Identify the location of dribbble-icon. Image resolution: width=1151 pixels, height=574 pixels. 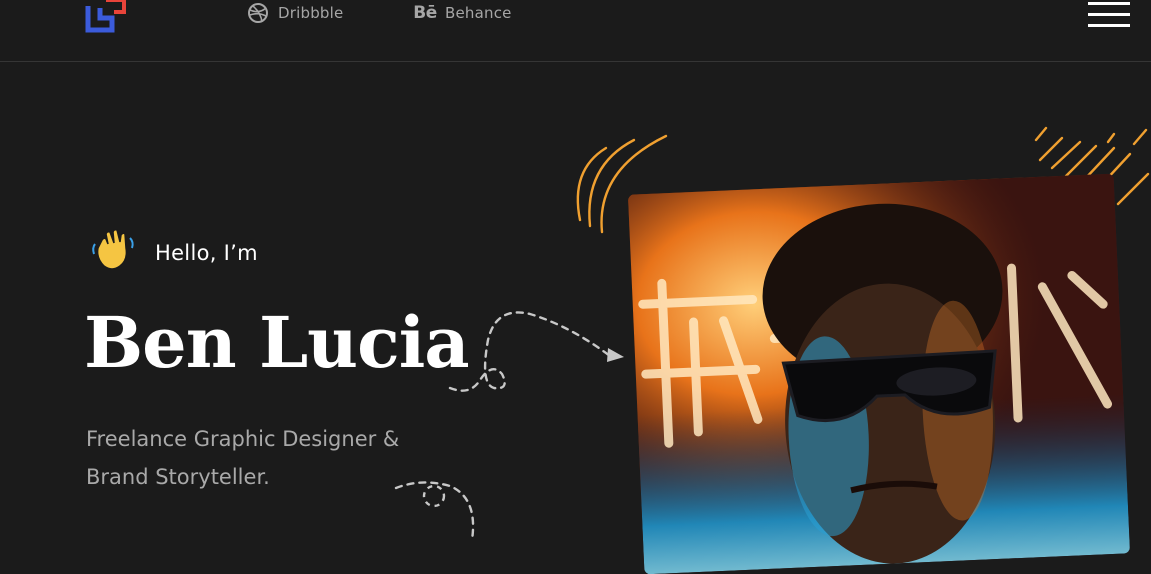
(258, 13).